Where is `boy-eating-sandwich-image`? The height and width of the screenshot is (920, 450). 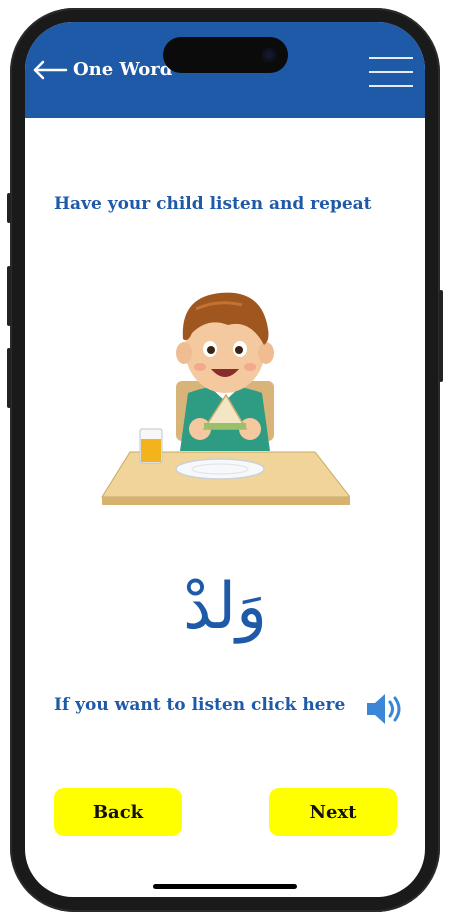 boy-eating-sandwich-image is located at coordinates (226, 389).